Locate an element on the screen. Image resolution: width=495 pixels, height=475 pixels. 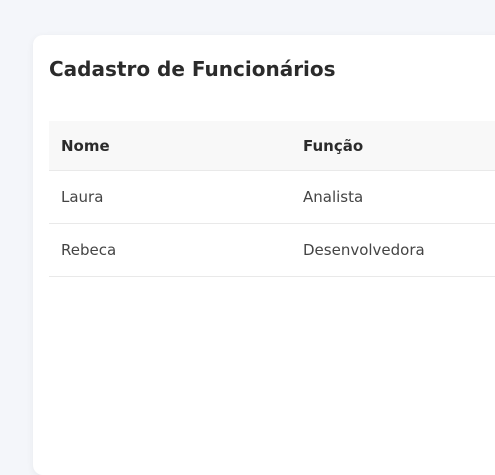
cell-nome: Laura is located at coordinates (170, 197).